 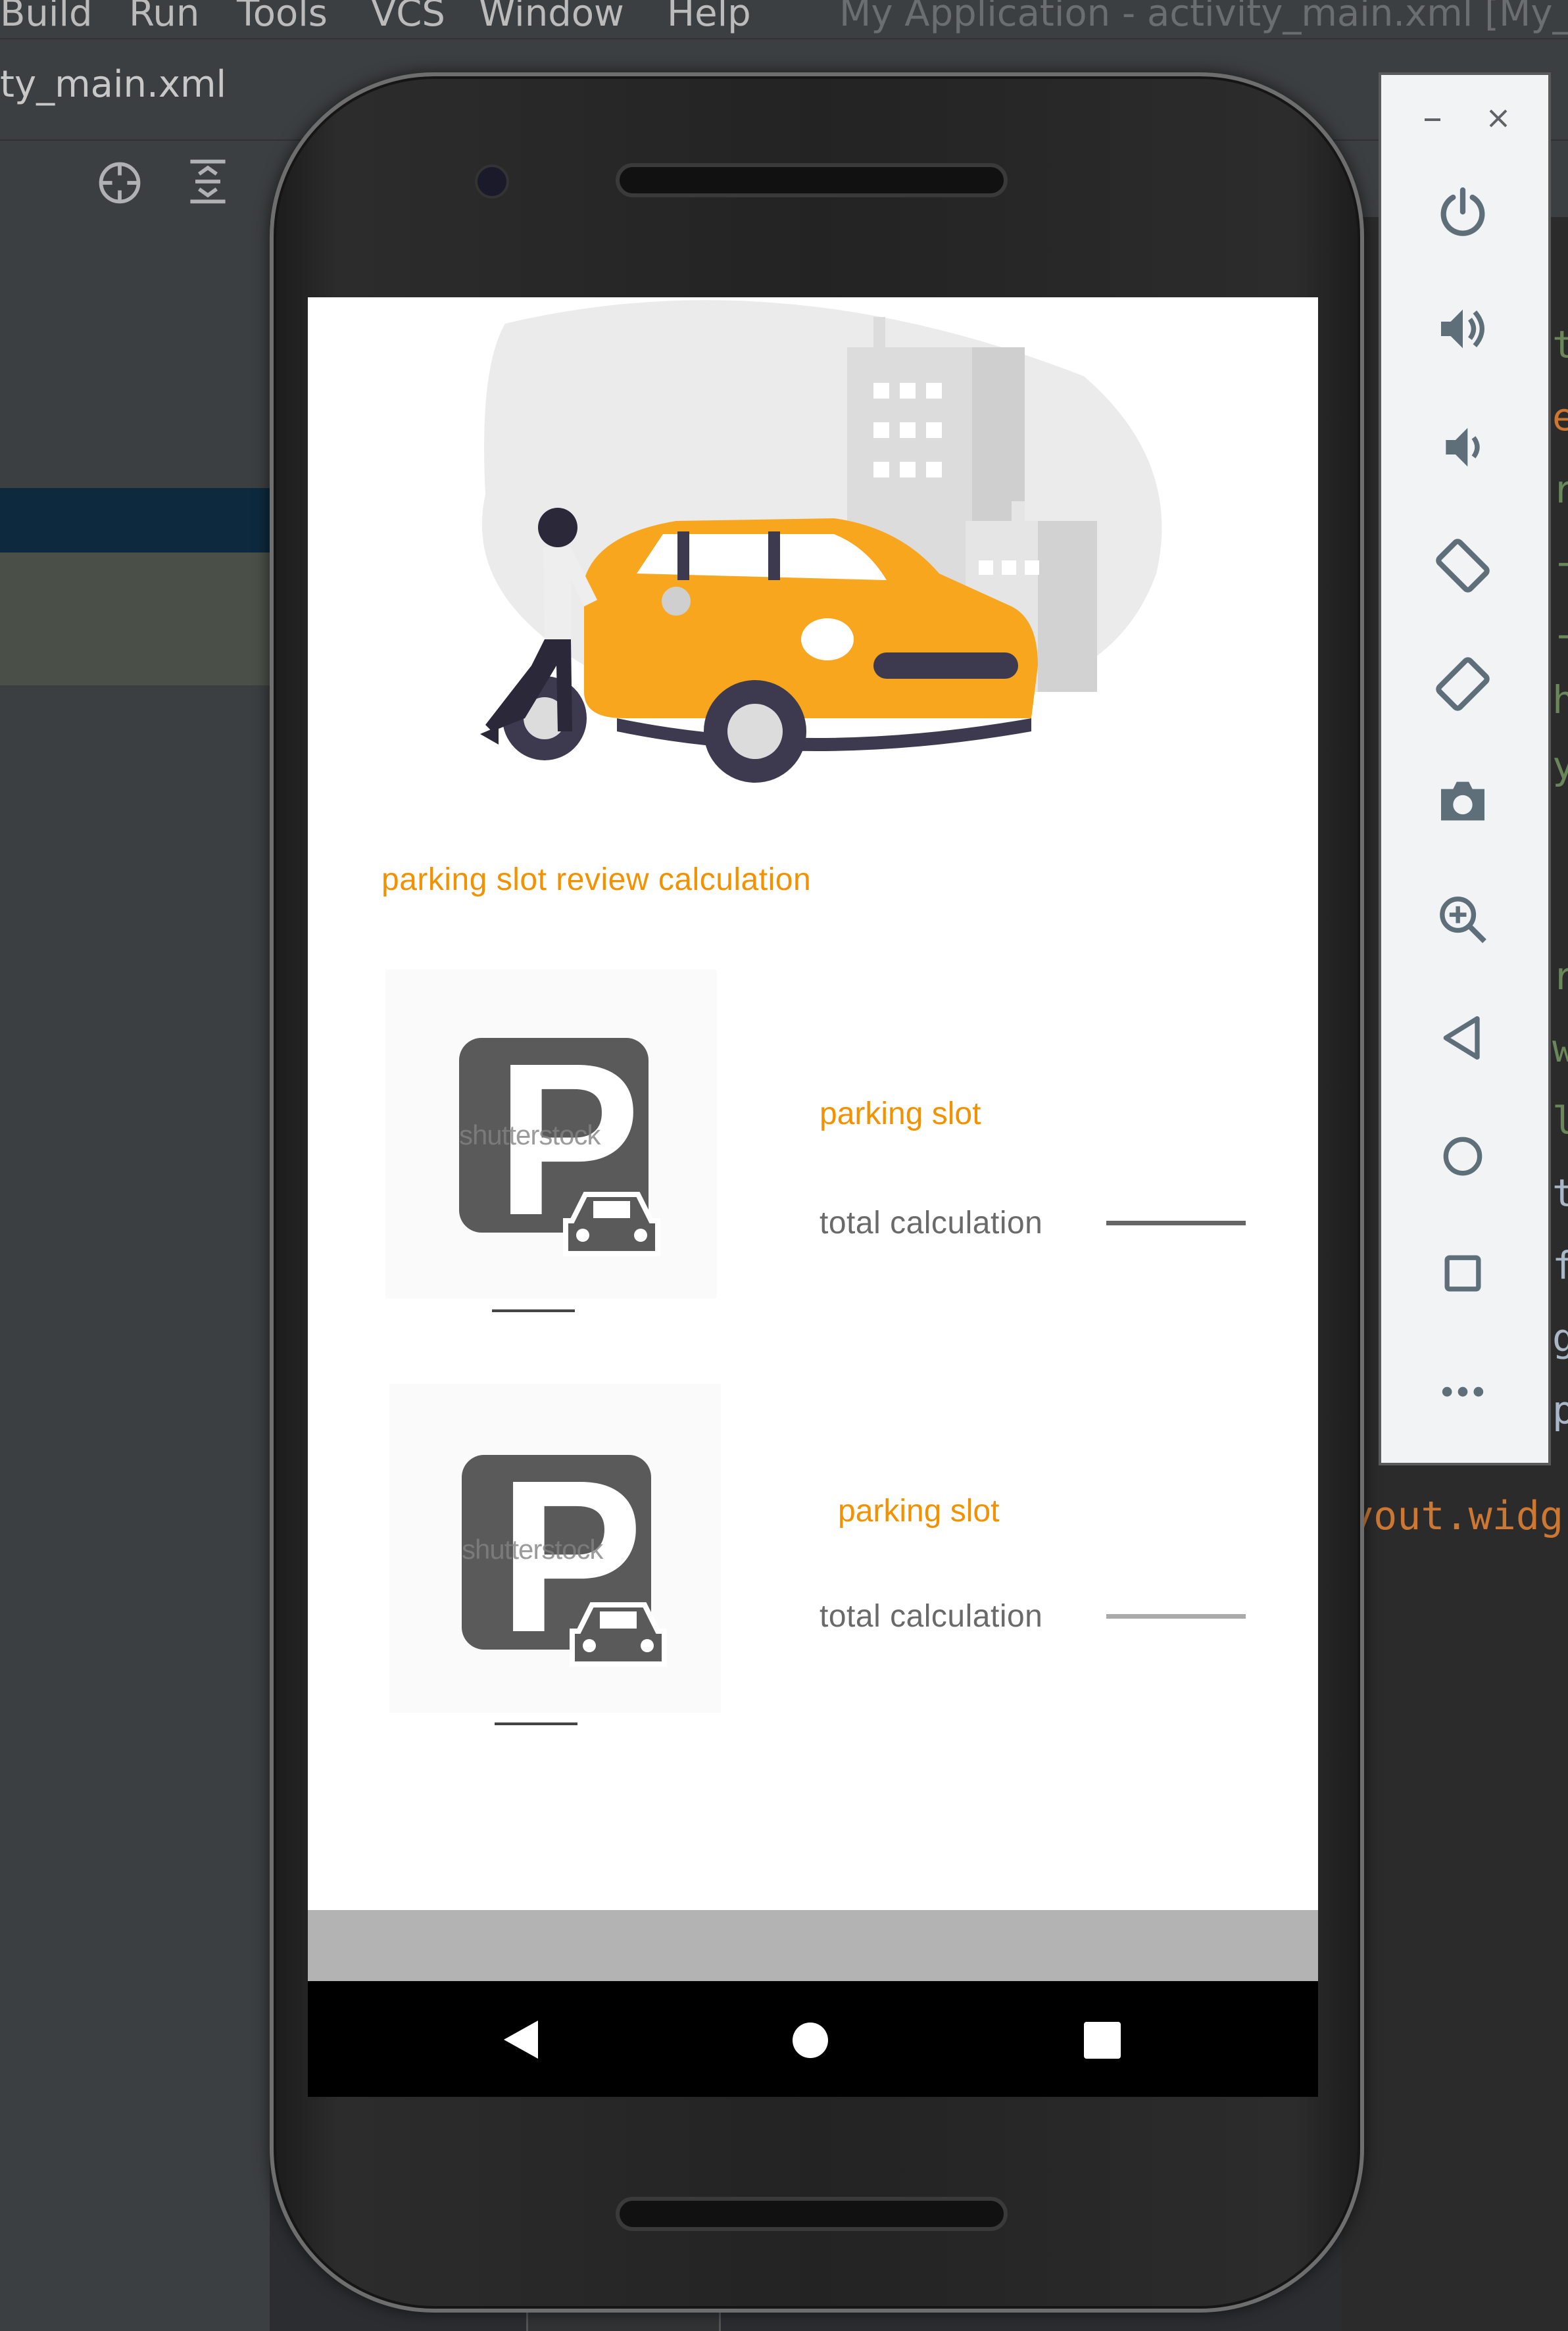 What do you see at coordinates (1560, 1120) in the screenshot?
I see `code-char: l` at bounding box center [1560, 1120].